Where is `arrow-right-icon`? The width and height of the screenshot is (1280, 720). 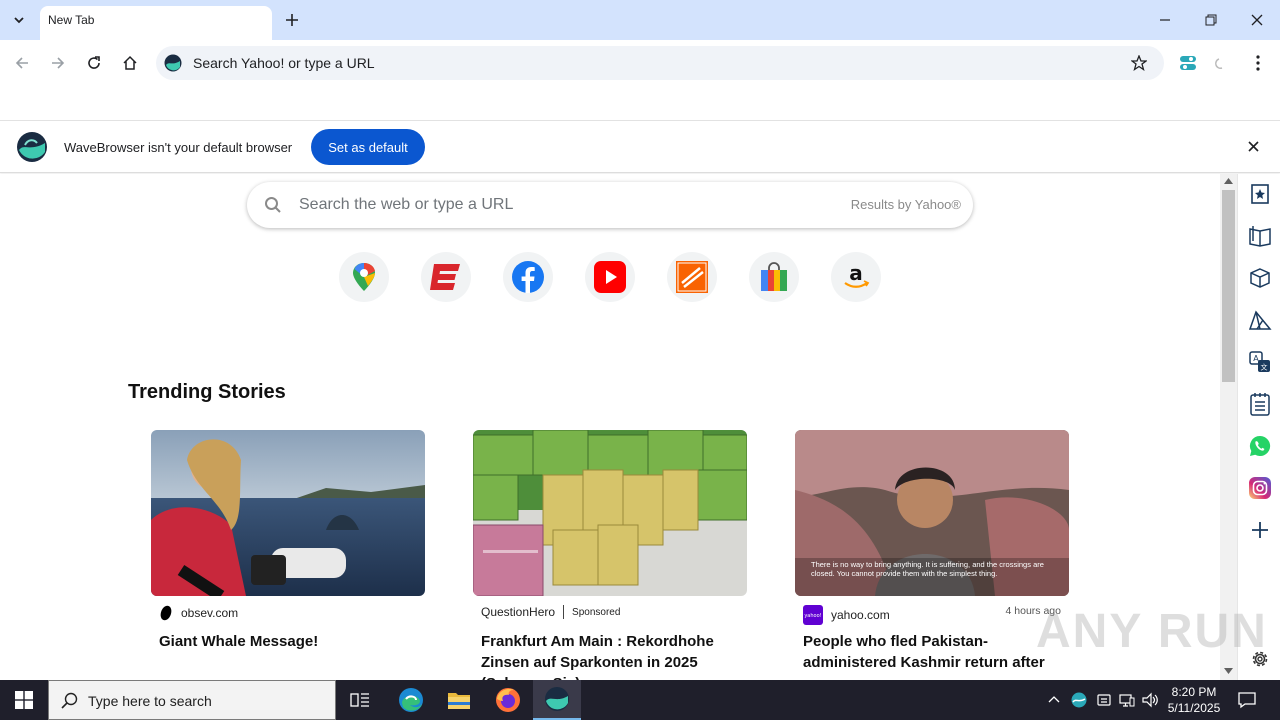 arrow-right-icon is located at coordinates (58, 63).